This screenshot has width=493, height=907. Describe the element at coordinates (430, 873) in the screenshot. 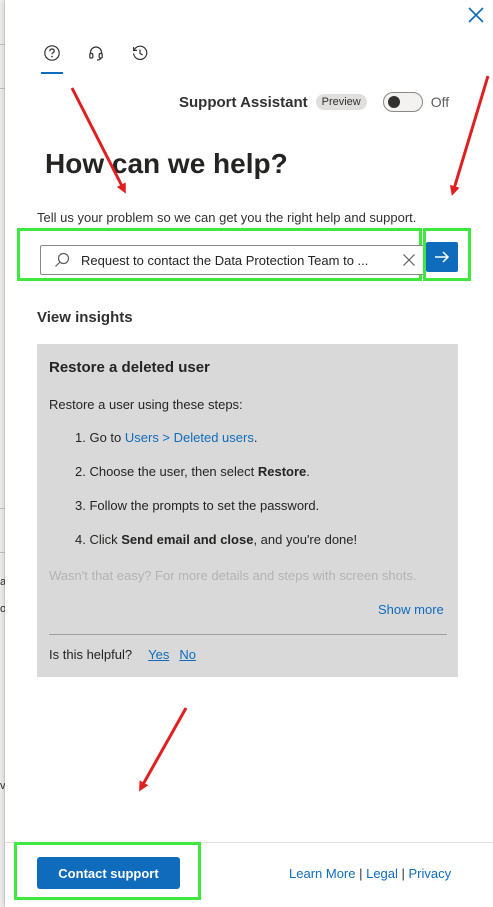

I see `privacy-link: Privacy` at that location.